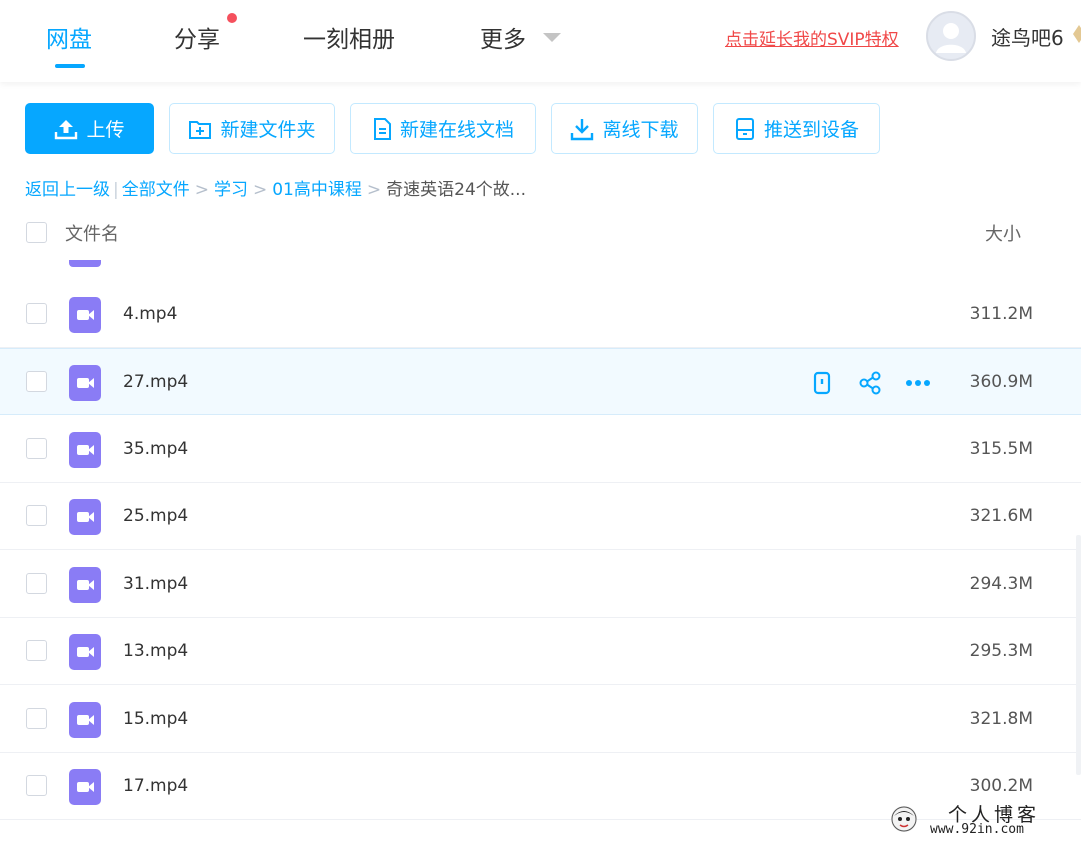  I want to click on tab-more: 更多, so click(503, 37).